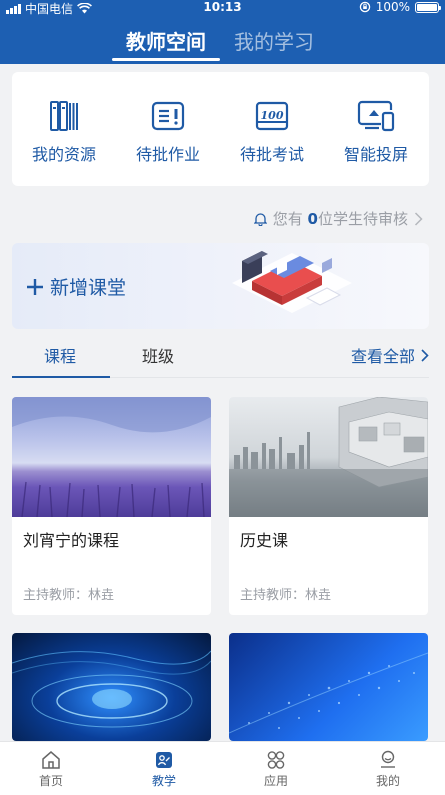 This screenshot has height=795, width=445. I want to click on action-pending-exams: 100 待批考试, so click(272, 132).